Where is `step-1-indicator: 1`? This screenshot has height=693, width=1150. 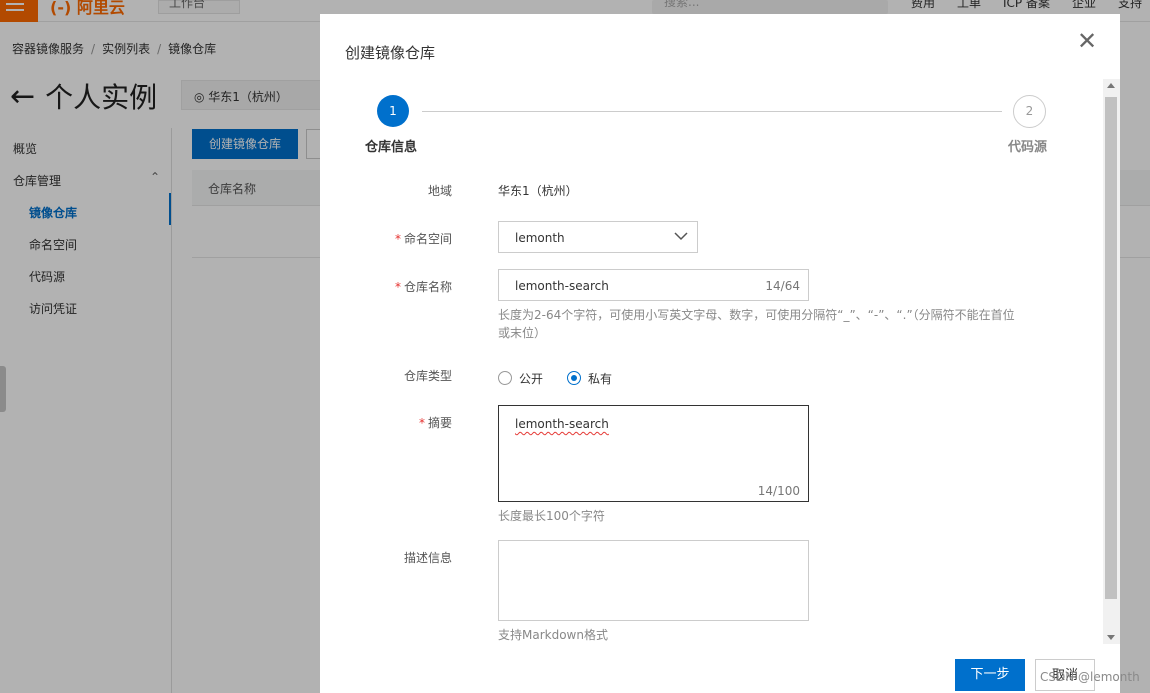 step-1-indicator: 1 is located at coordinates (393, 111).